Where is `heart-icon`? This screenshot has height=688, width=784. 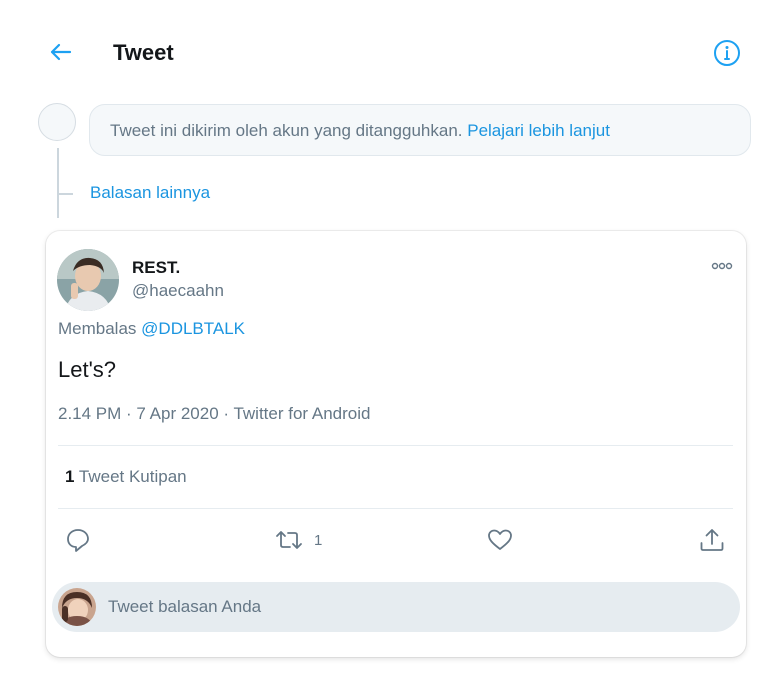
heart-icon is located at coordinates (500, 540).